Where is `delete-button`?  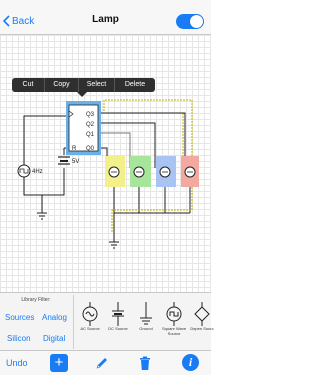 delete-button is located at coordinates (145, 363).